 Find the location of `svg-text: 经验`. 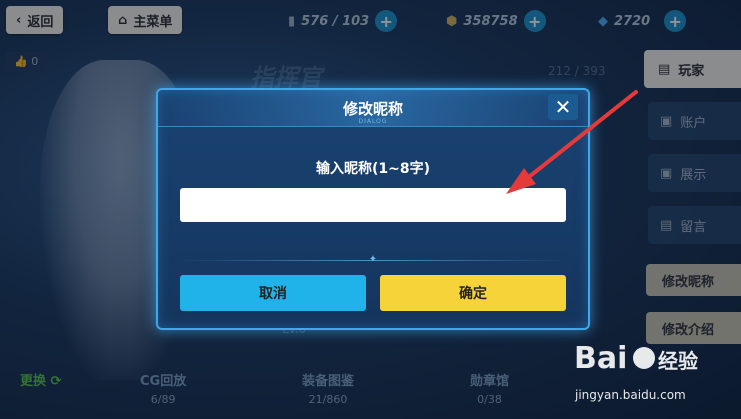

svg-text: 经验 is located at coordinates (678, 361).